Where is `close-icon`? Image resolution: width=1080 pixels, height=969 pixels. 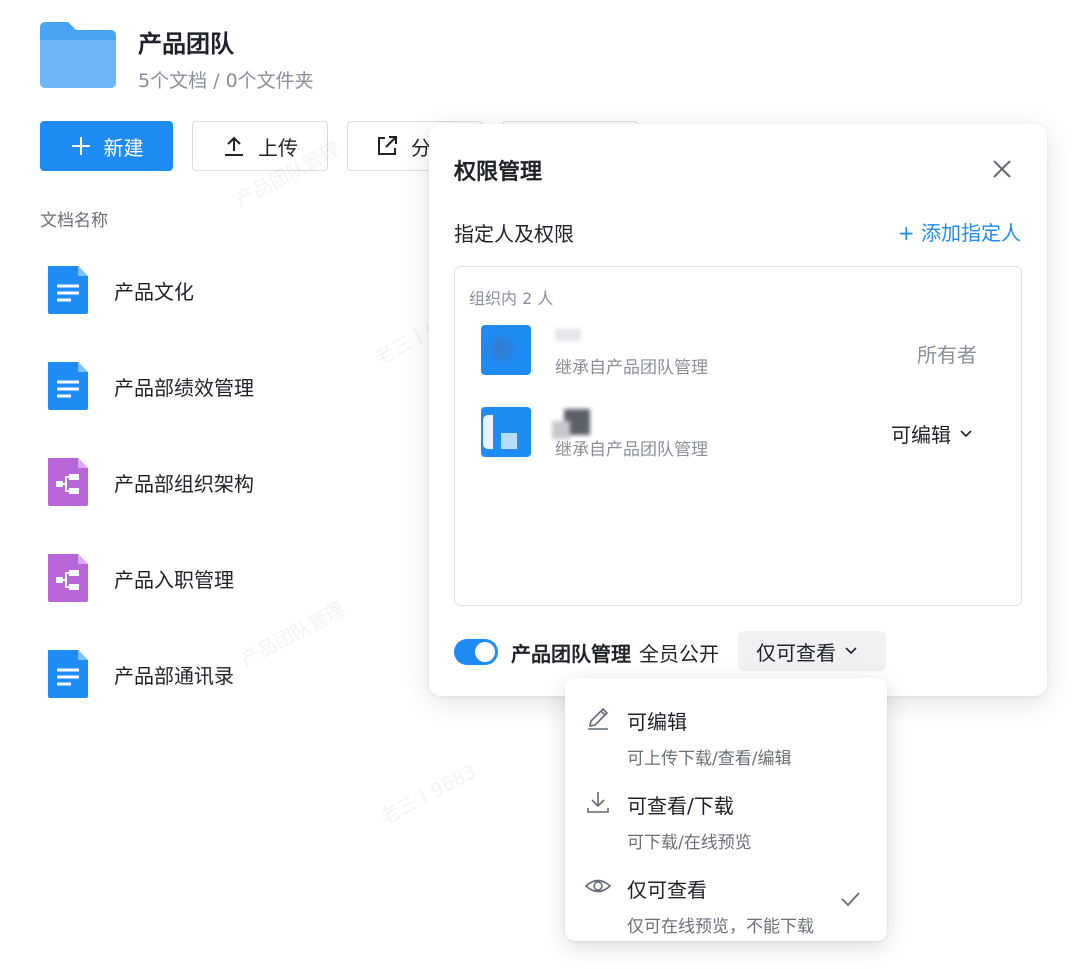 close-icon is located at coordinates (1002, 169).